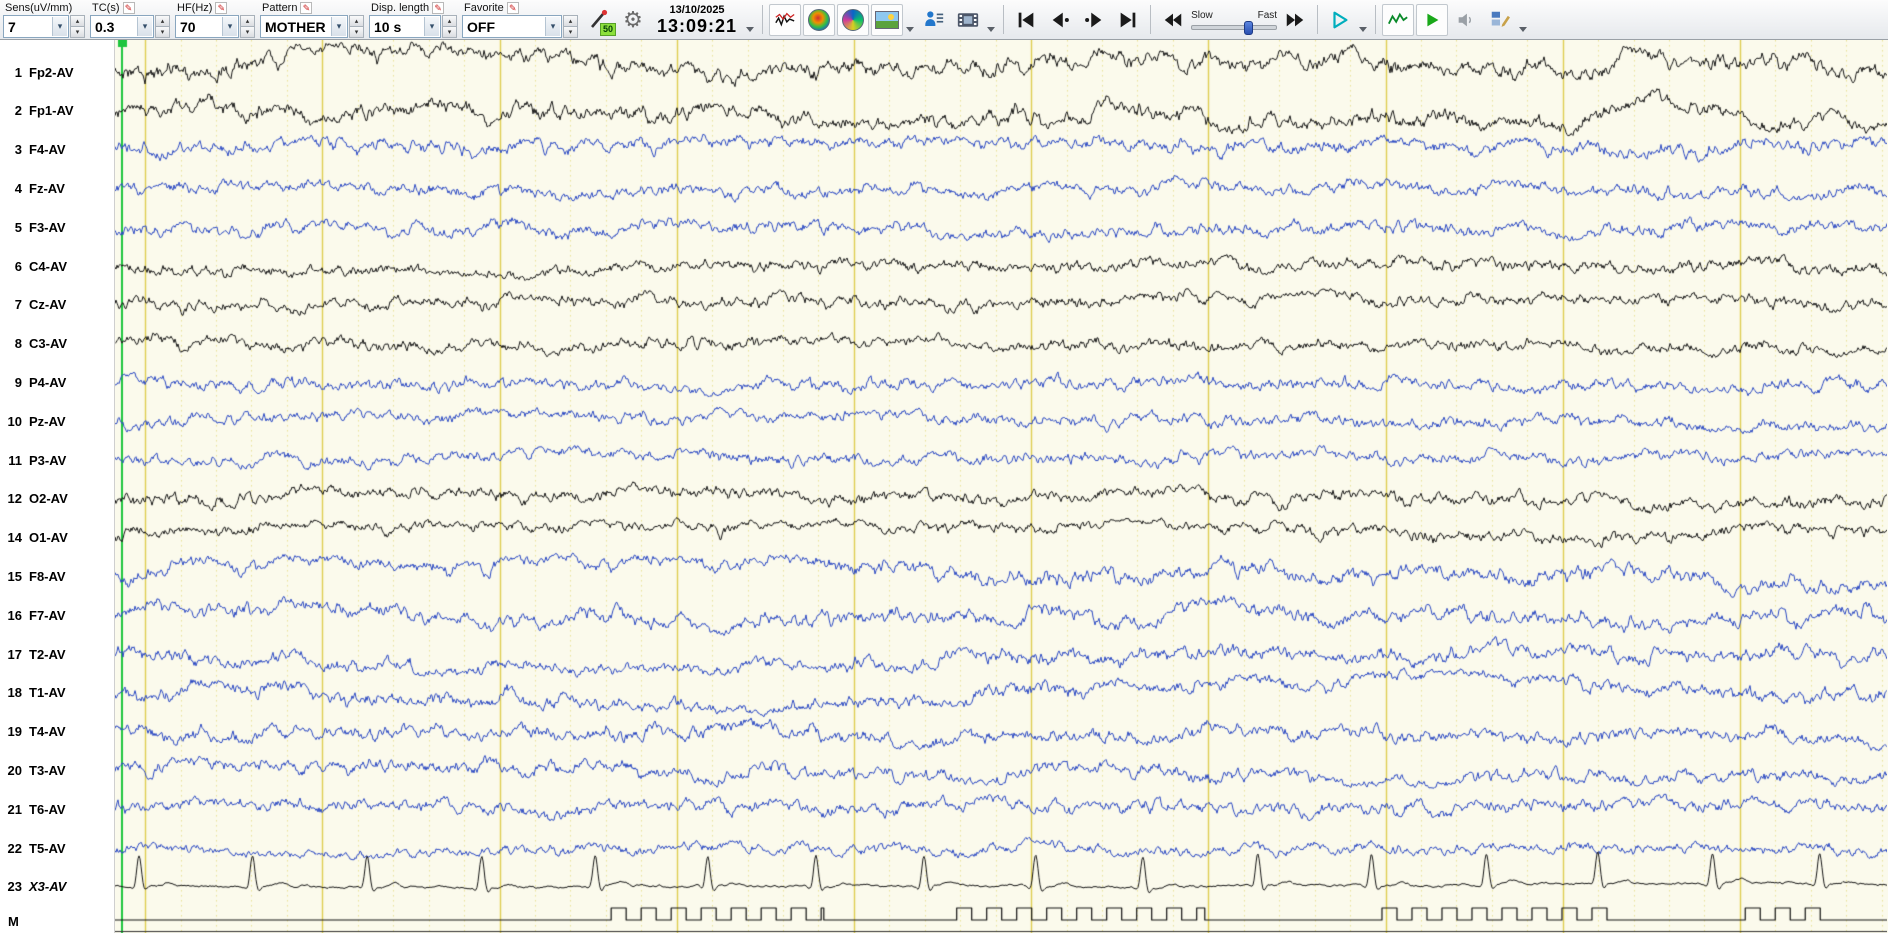 This screenshot has height=934, width=1888. Describe the element at coordinates (552, 26) in the screenshot. I see `favorite-dropdown-arrow-icon: ▾` at that location.